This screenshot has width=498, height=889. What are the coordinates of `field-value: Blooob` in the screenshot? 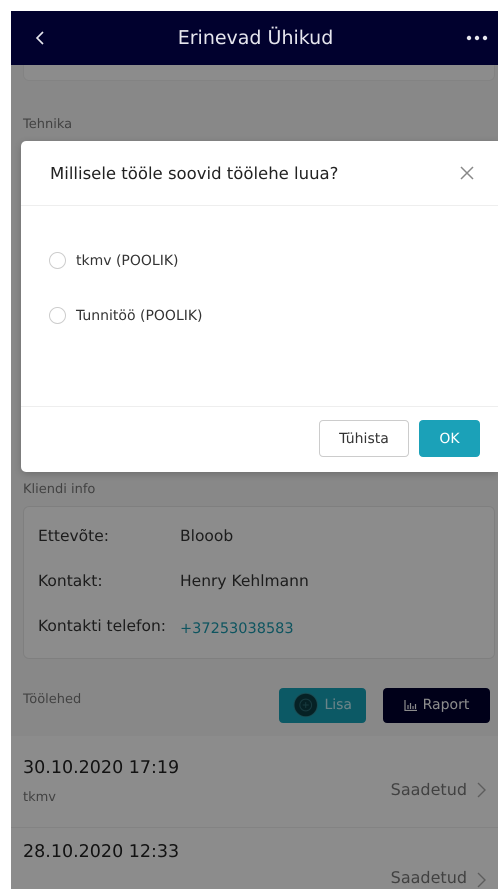 It's located at (207, 535).